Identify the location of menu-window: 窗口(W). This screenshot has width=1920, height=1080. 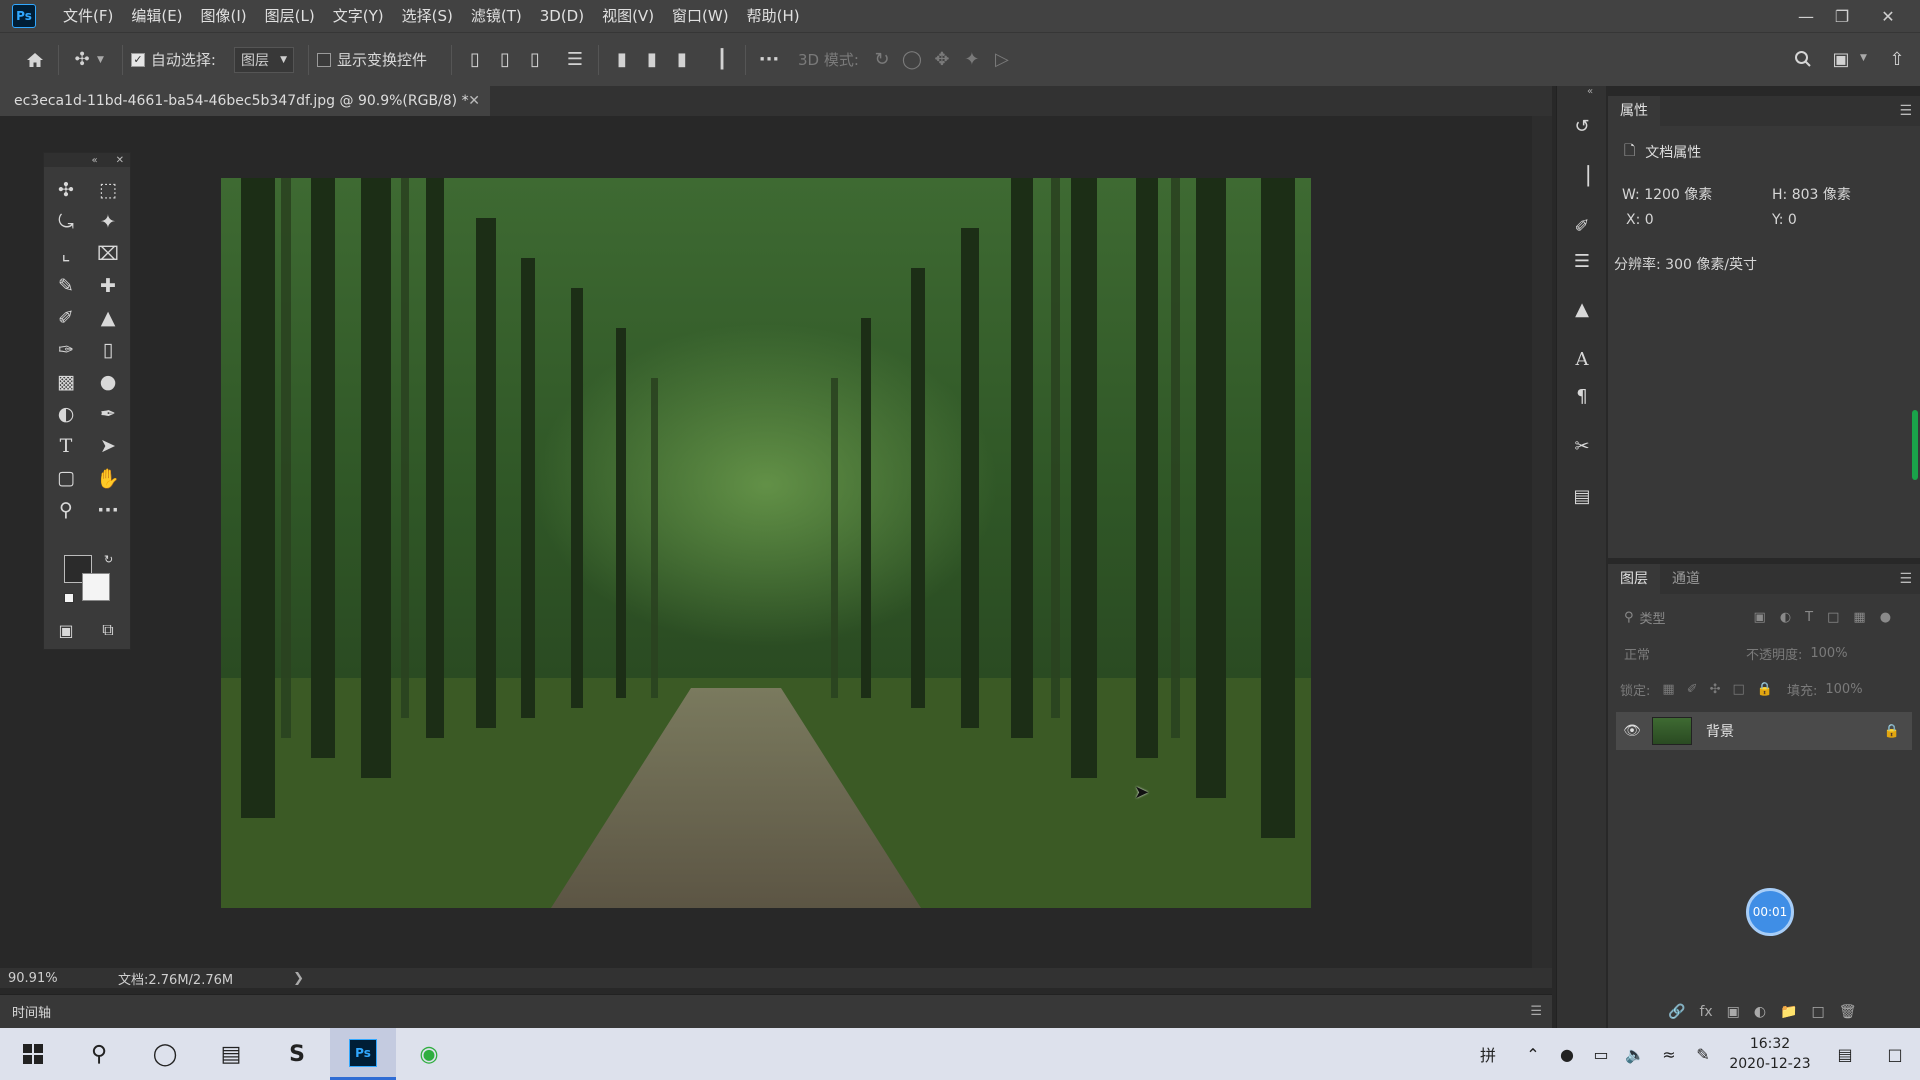
(700, 16).